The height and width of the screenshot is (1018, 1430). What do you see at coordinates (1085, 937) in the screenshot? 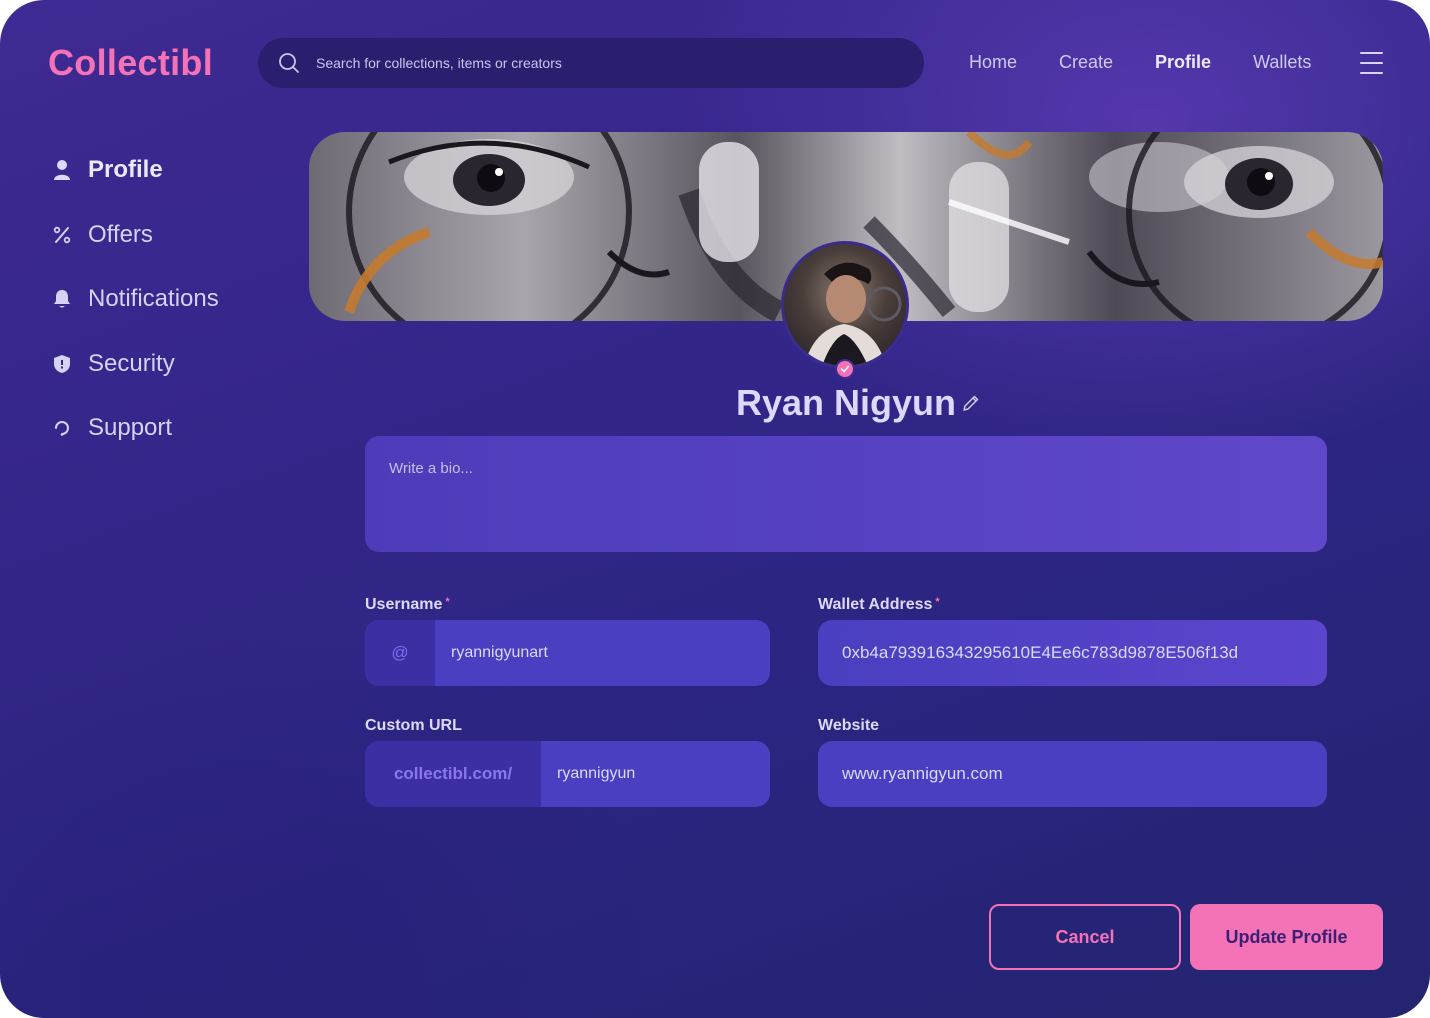
I see `cancel-button: Cancel` at bounding box center [1085, 937].